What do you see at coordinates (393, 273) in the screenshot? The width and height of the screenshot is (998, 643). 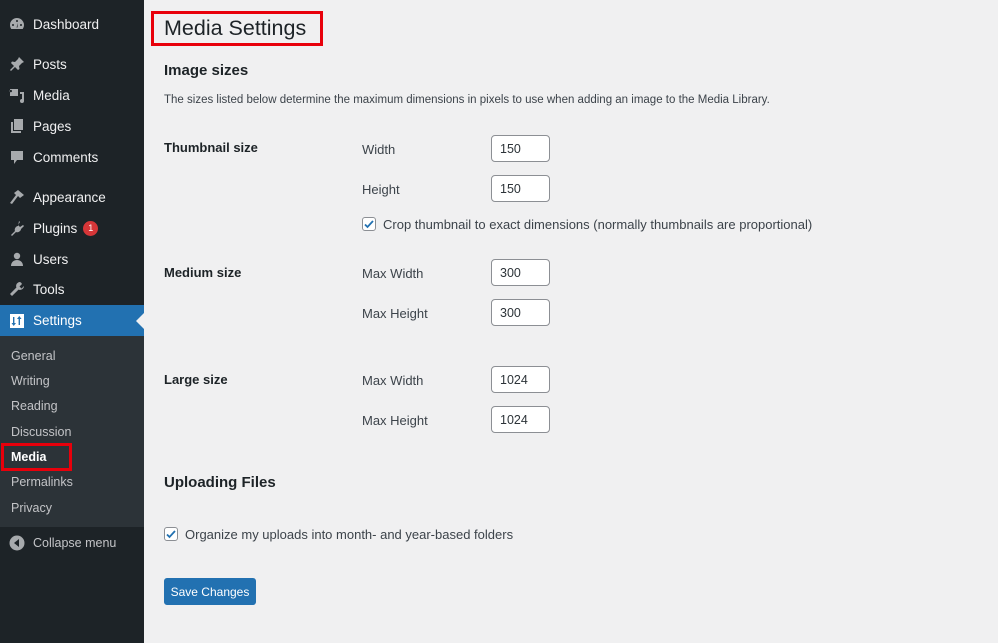 I see `medium-width-label: Max Width` at bounding box center [393, 273].